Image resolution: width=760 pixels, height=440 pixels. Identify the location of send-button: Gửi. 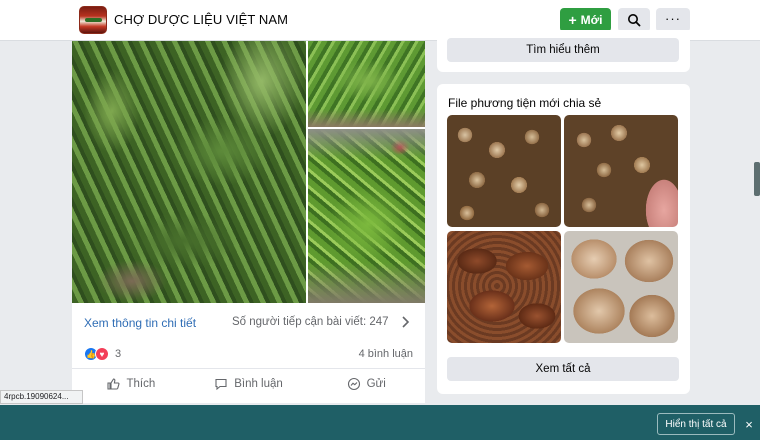
(366, 383).